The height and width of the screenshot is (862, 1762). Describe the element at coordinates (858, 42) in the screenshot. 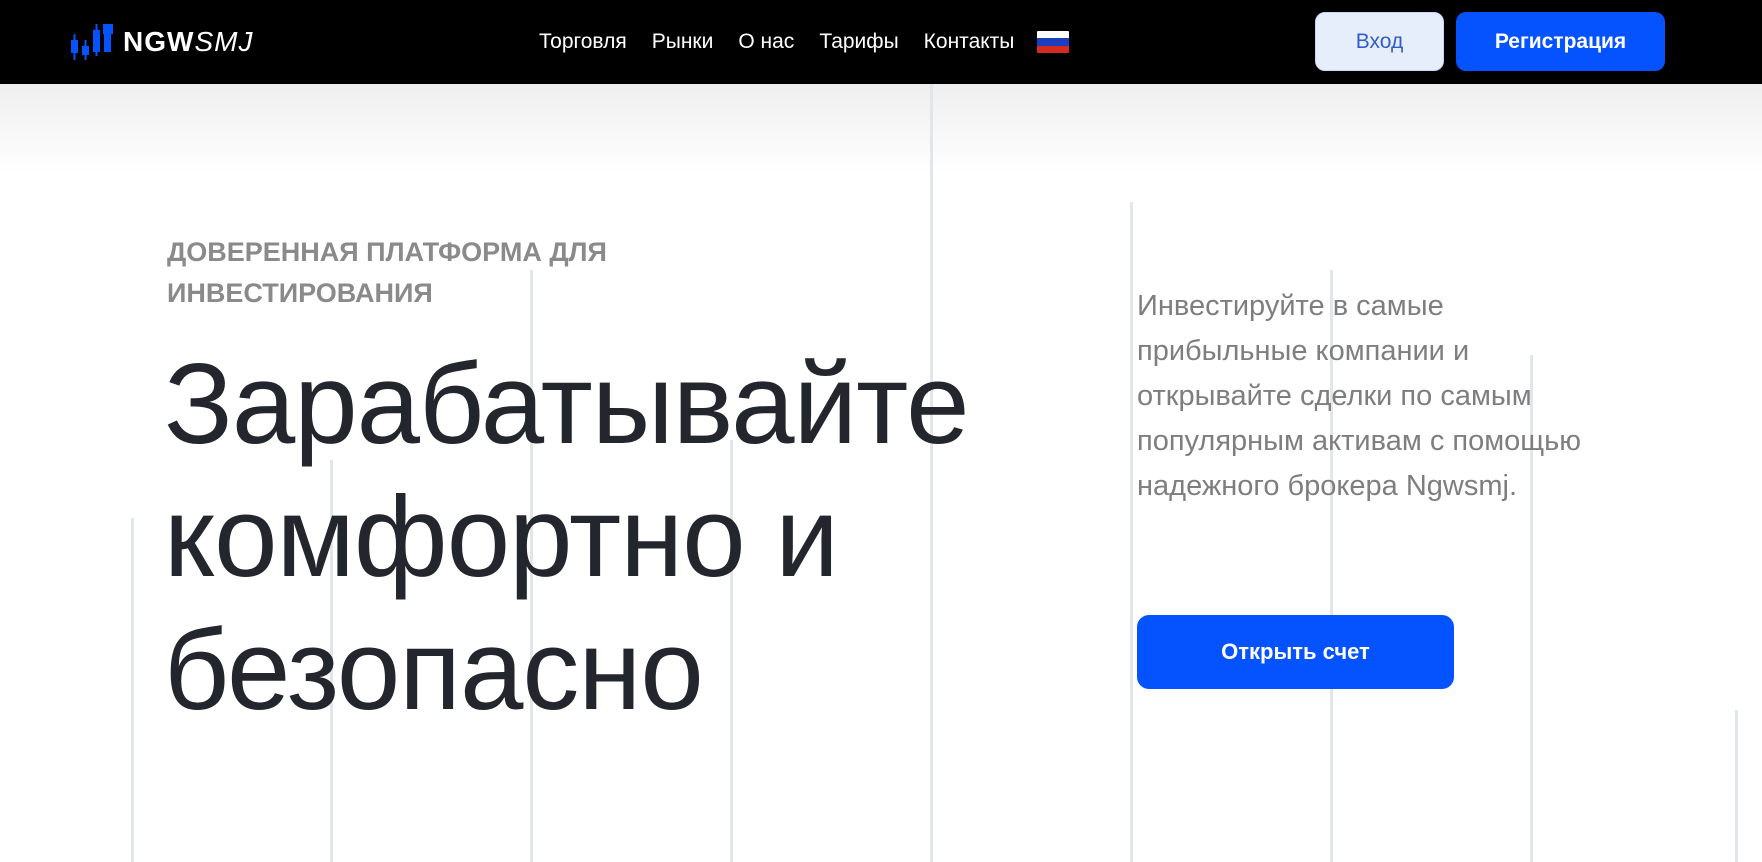

I see `nav-item-pricing: Тарифы` at that location.